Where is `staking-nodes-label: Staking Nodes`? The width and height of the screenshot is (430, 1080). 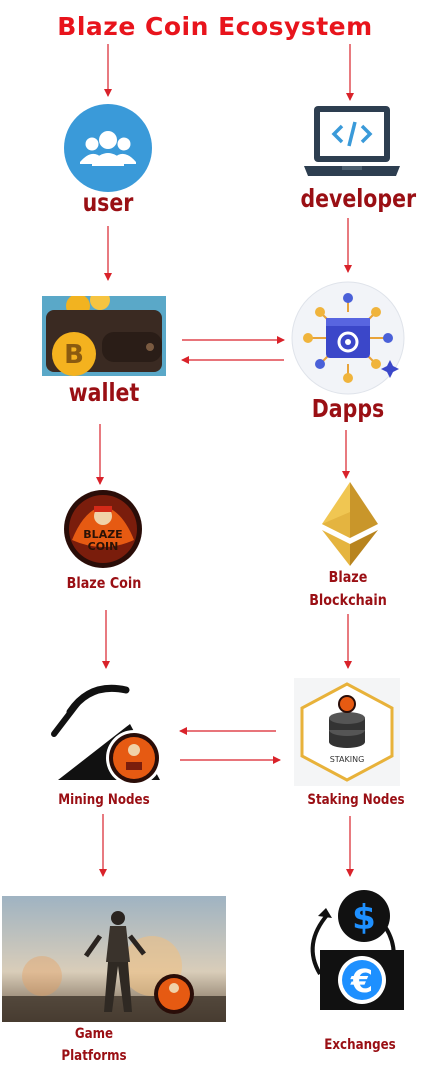 staking-nodes-label: Staking Nodes is located at coordinates (356, 800).